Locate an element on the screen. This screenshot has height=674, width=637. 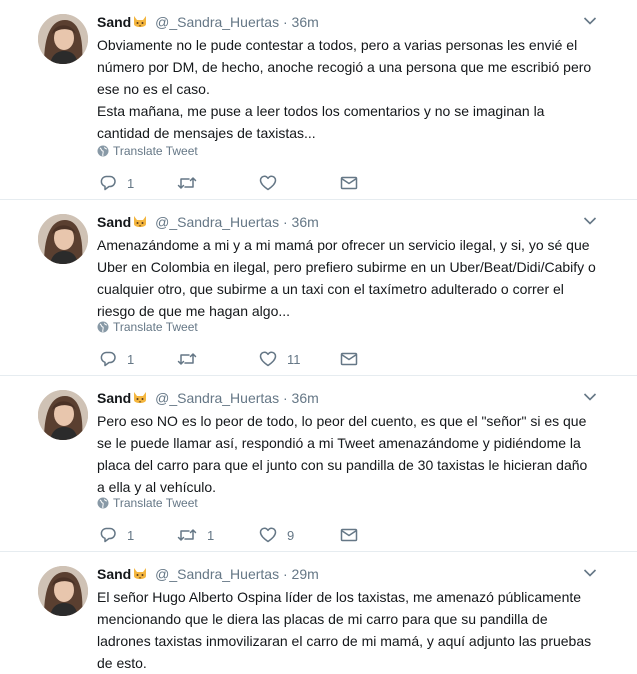
tweet-actions: 1 11 is located at coordinates (237, 359).